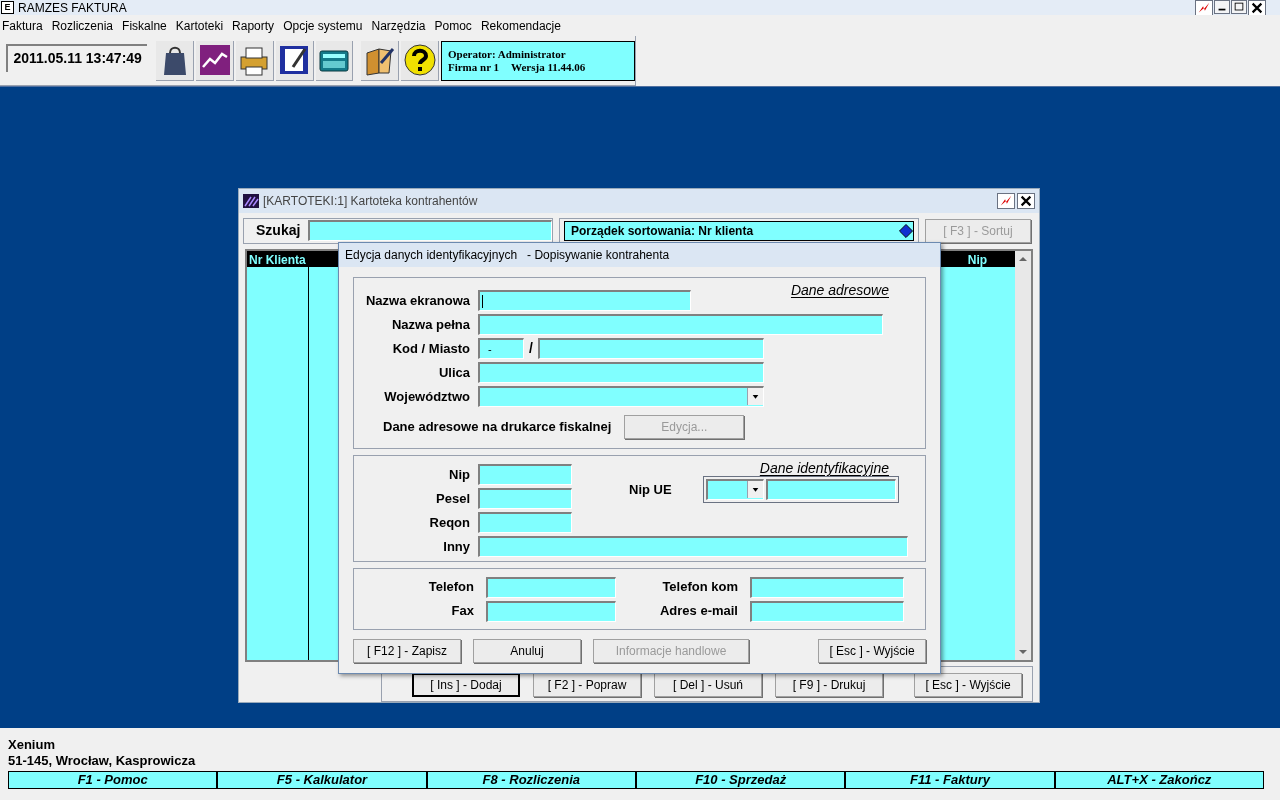  I want to click on dialog-button: [ Esc ] - Wyjście, so click(872, 651).